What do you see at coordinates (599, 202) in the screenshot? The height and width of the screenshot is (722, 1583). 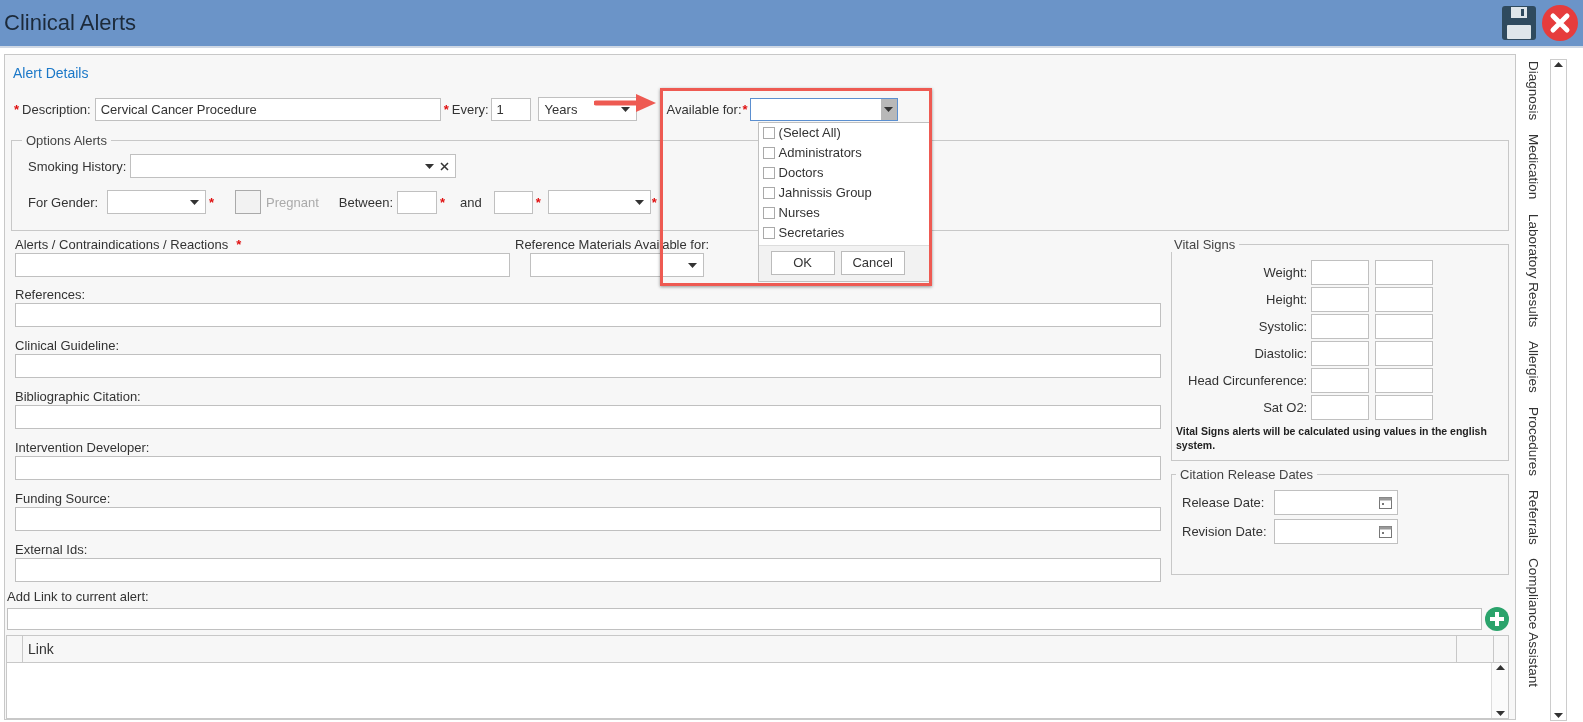 I see `age-unit-dropdown` at bounding box center [599, 202].